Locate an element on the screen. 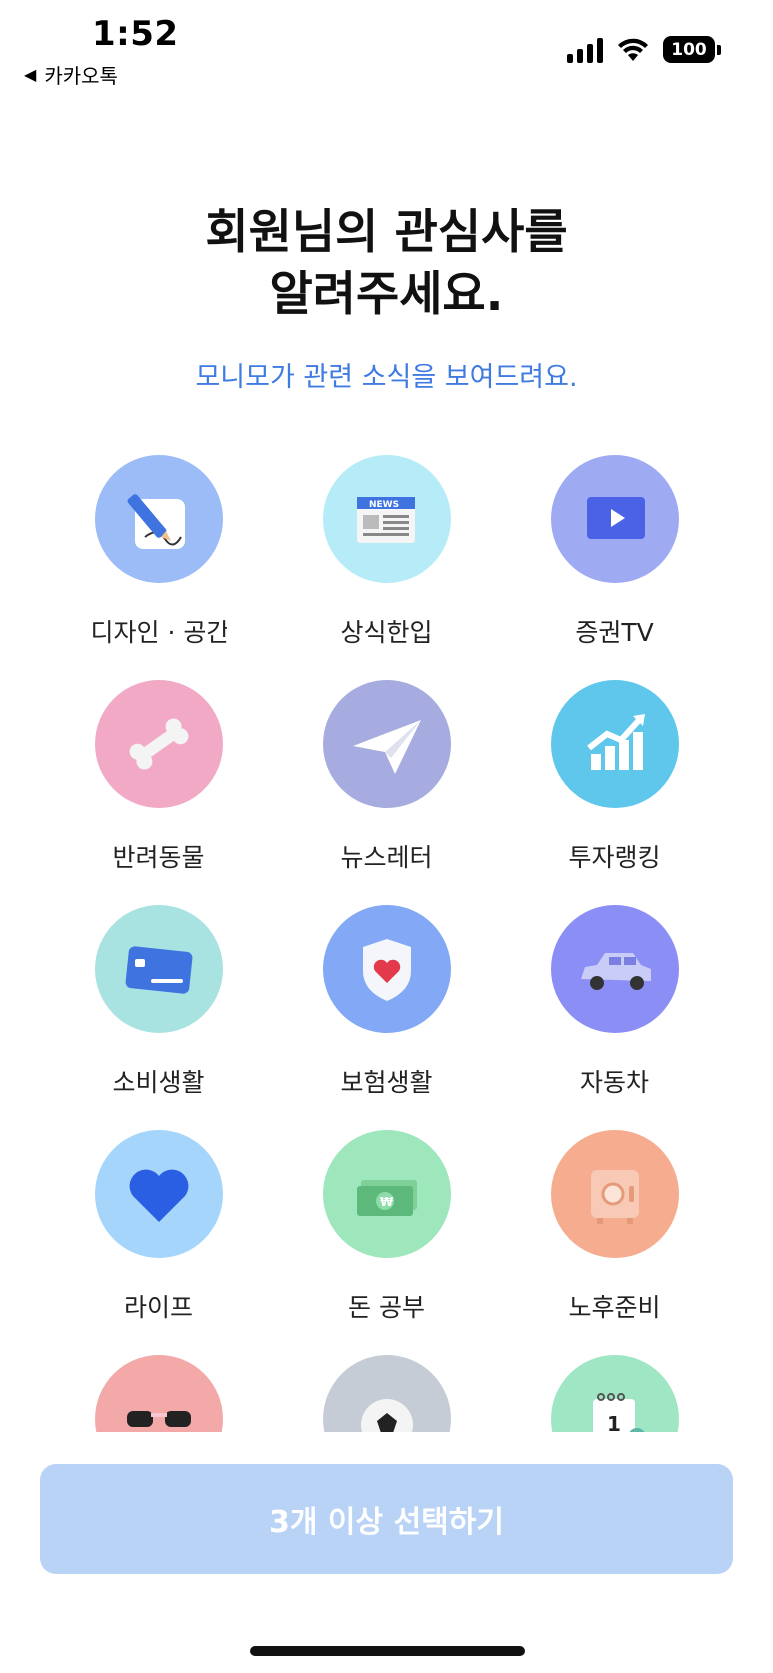  interest-icon-circle: NEWS is located at coordinates (386, 519).